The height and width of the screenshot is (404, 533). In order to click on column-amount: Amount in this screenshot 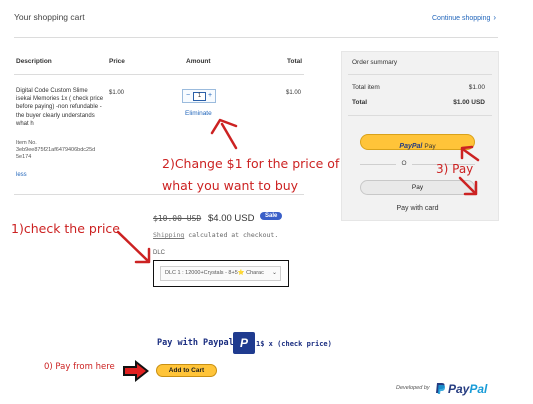, I will do `click(198, 61)`.